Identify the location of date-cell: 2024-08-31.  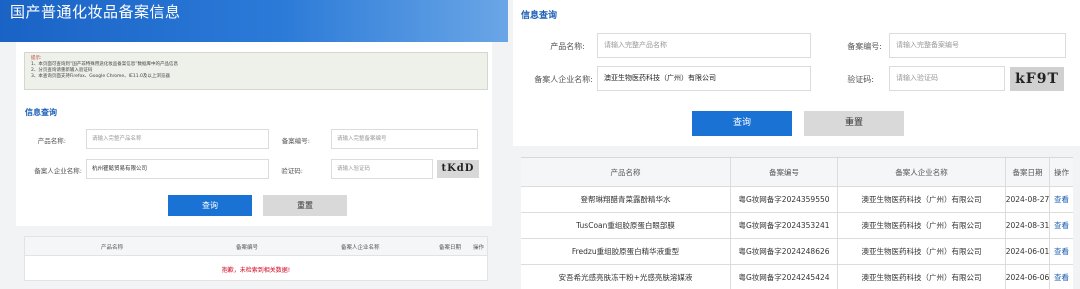
(1028, 225).